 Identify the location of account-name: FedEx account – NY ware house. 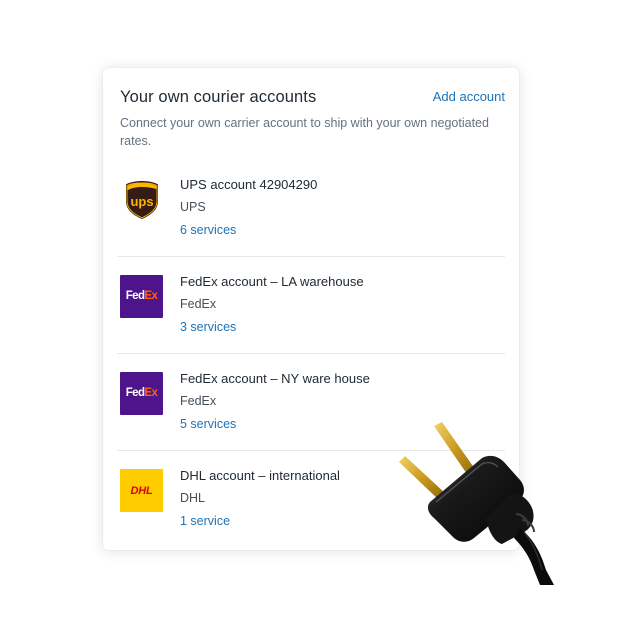
(275, 378).